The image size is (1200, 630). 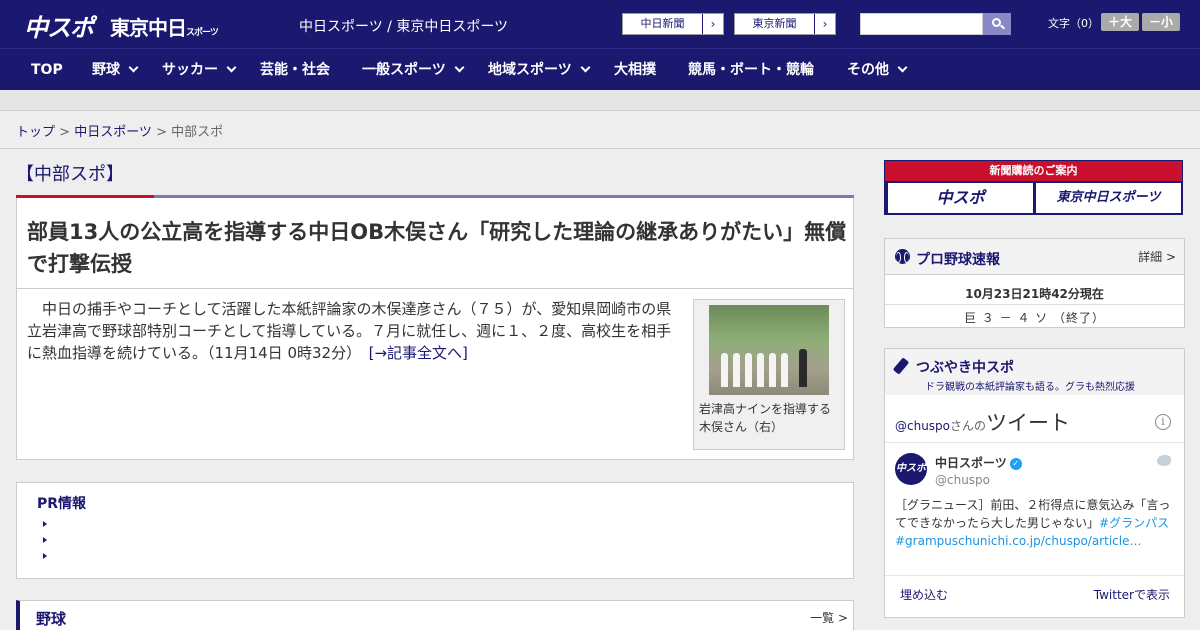 What do you see at coordinates (958, 260) in the screenshot?
I see `score-panel-title: プロ野球速報` at bounding box center [958, 260].